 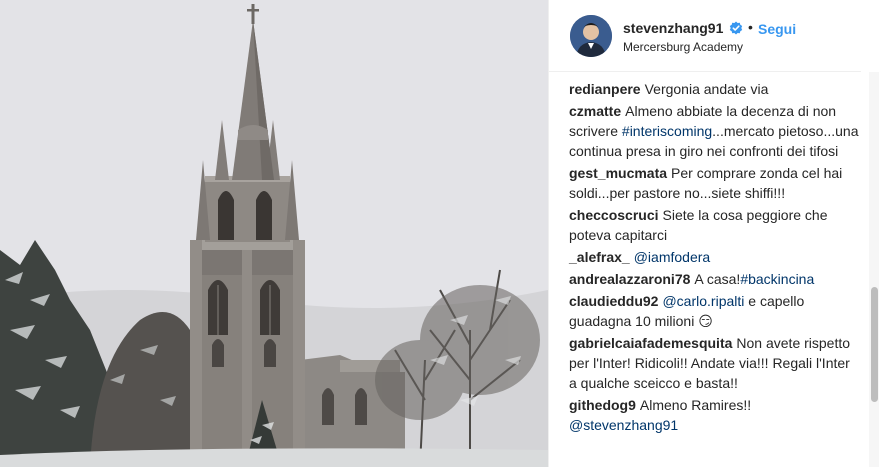 I want to click on comment-link: #interiscoming, so click(x=667, y=131).